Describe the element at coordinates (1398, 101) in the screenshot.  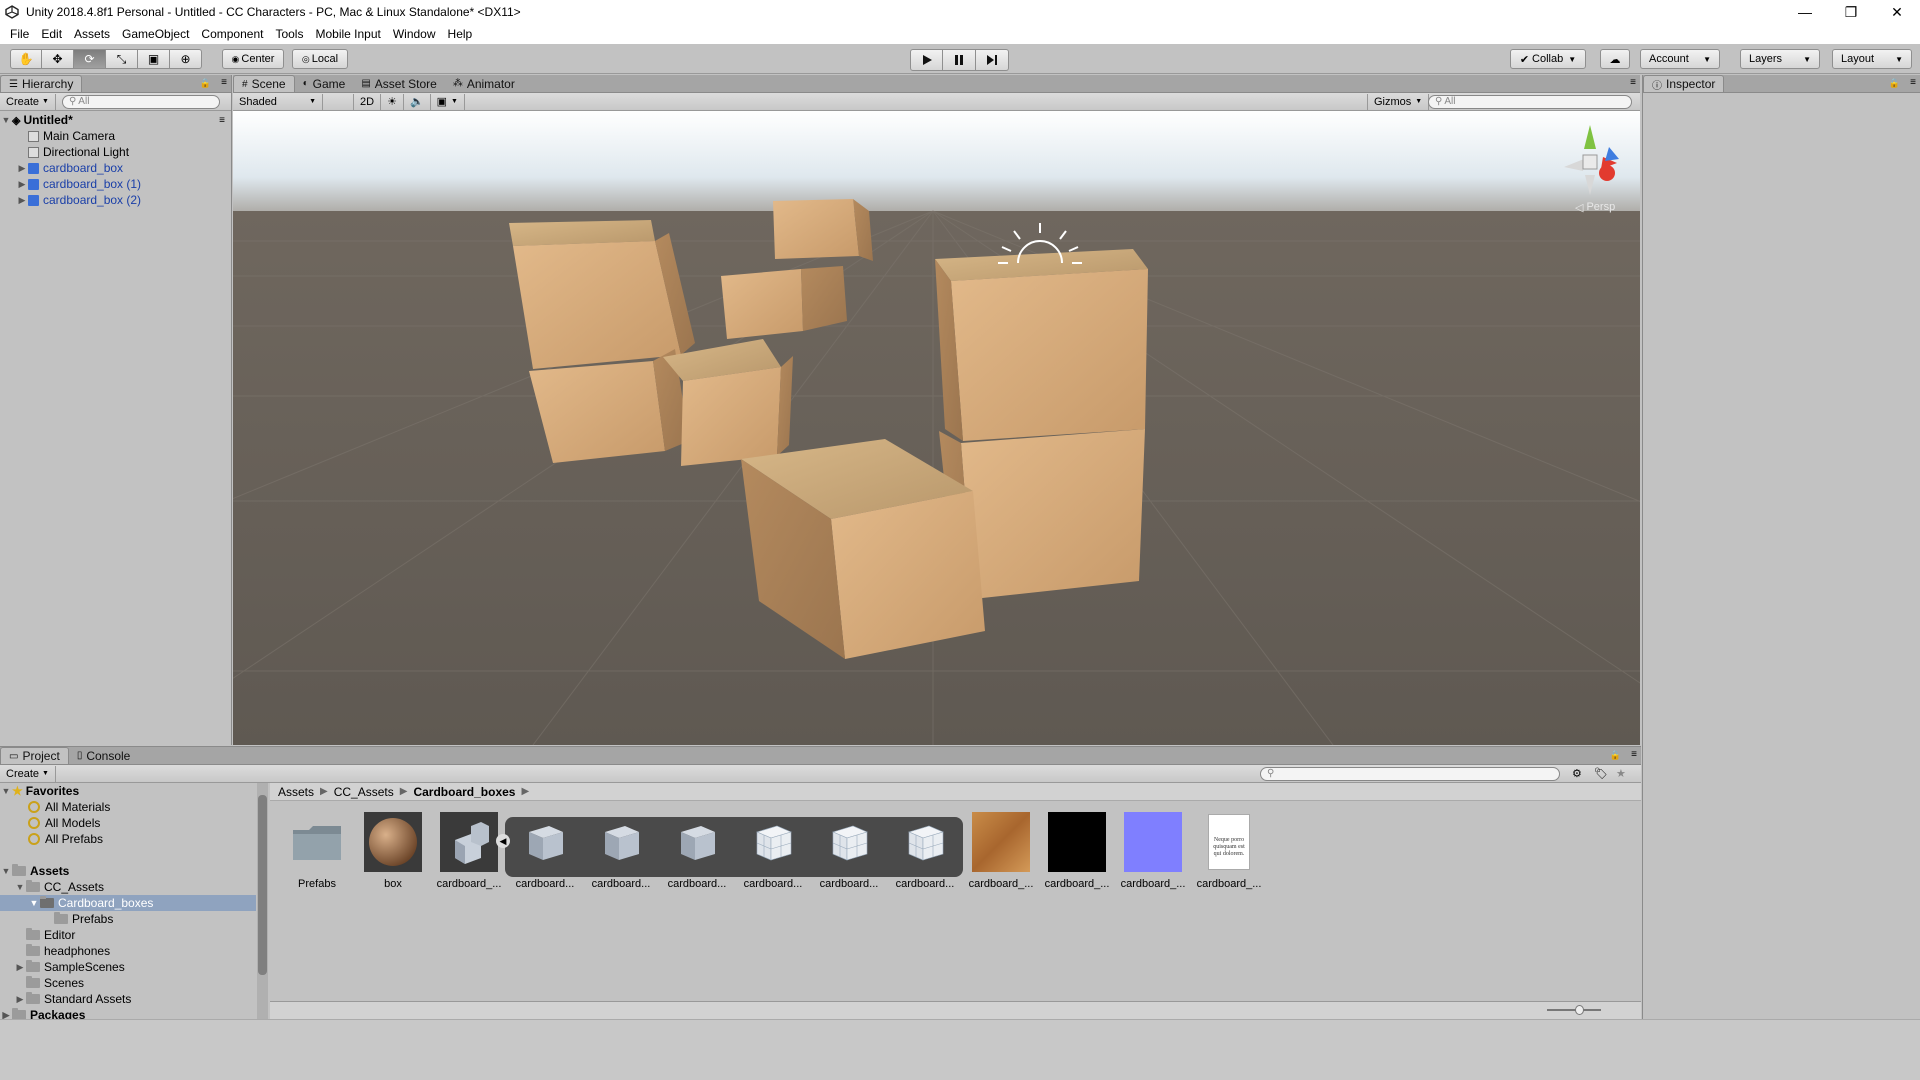
I see `gizmos-dropdown: Gizmos ▼` at that location.